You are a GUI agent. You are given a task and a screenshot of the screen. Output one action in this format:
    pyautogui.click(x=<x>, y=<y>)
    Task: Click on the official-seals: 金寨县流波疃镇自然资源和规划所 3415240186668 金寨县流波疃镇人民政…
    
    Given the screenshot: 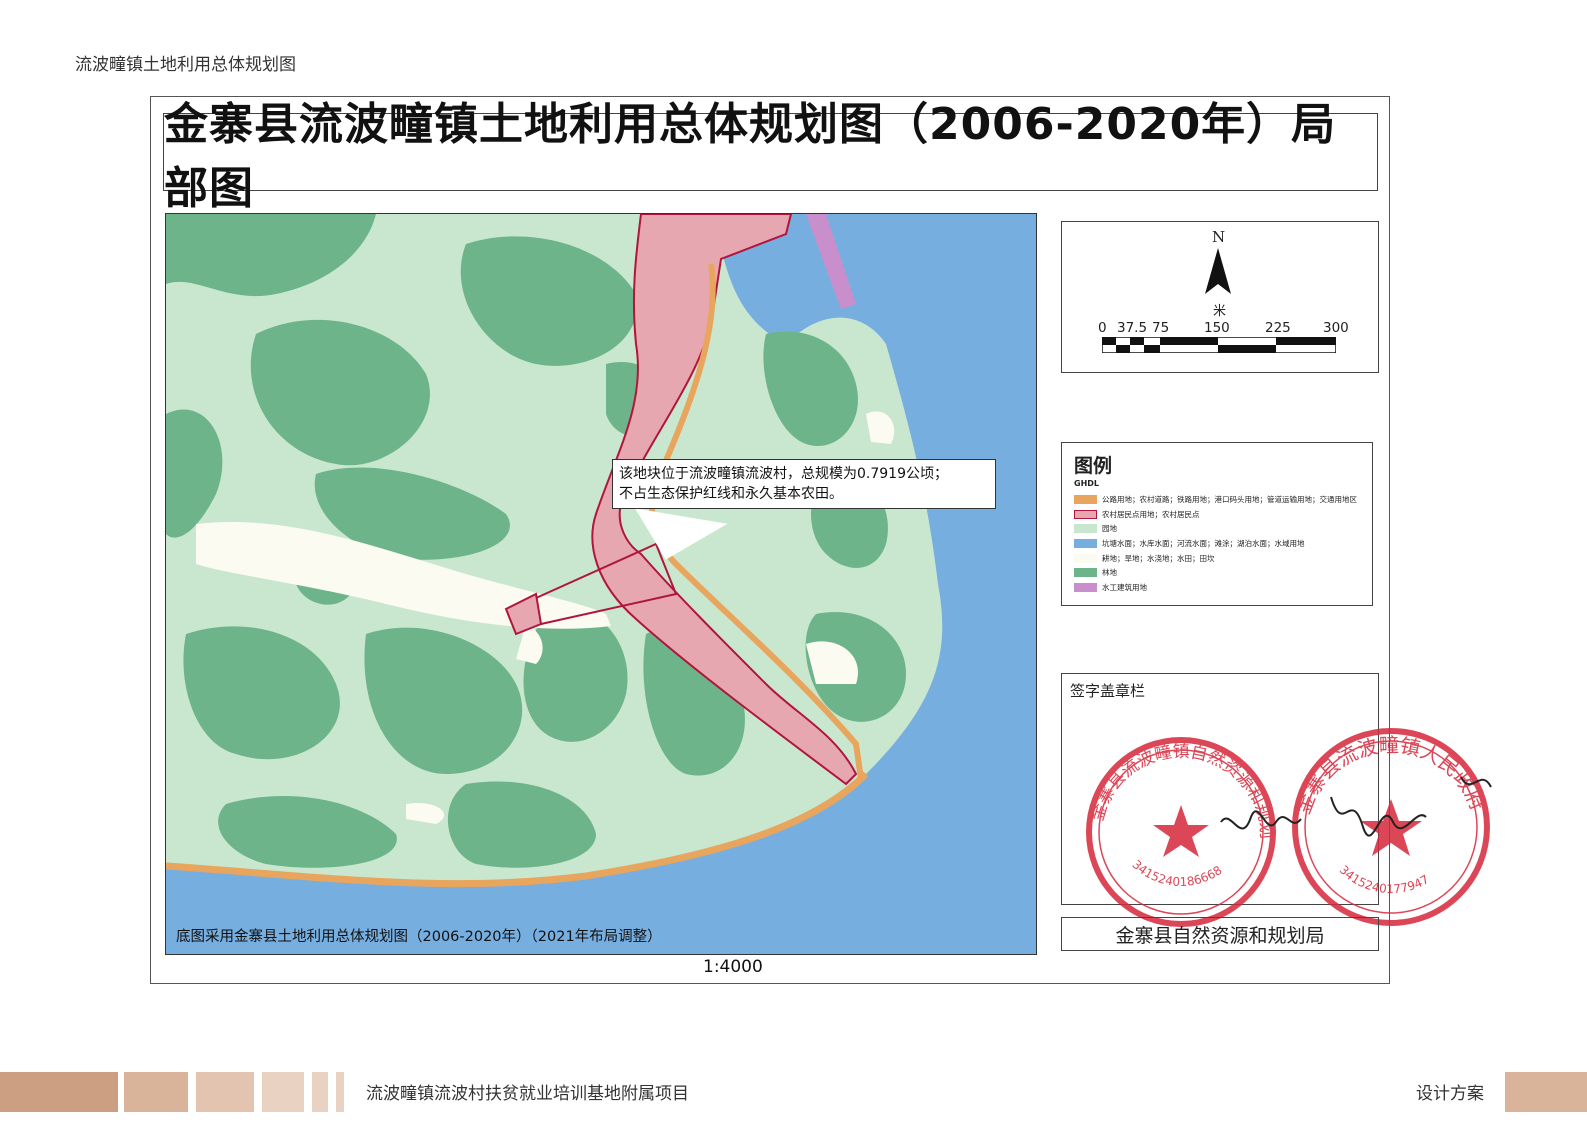 What is the action you would take?
    pyautogui.click(x=1286, y=827)
    